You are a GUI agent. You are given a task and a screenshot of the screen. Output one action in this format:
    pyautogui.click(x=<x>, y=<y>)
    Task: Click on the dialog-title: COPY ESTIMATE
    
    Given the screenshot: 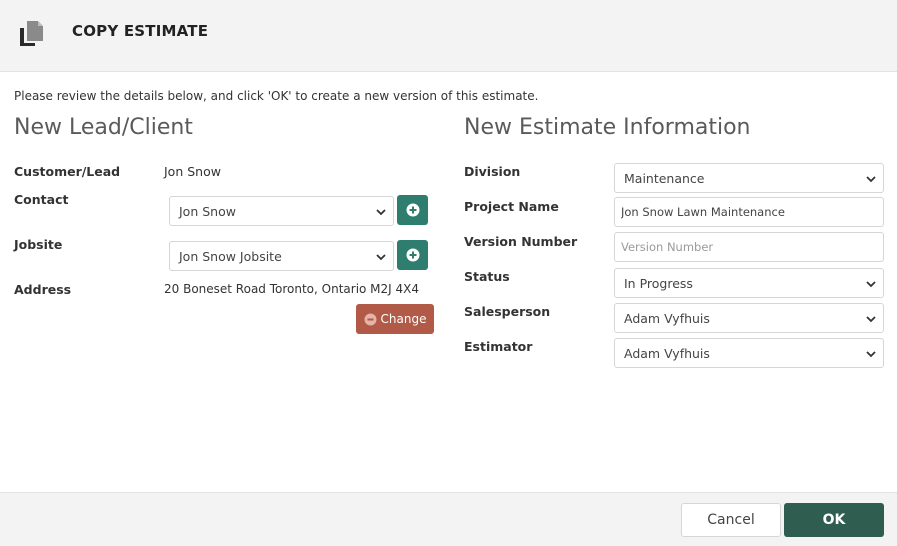 What is the action you would take?
    pyautogui.click(x=140, y=31)
    